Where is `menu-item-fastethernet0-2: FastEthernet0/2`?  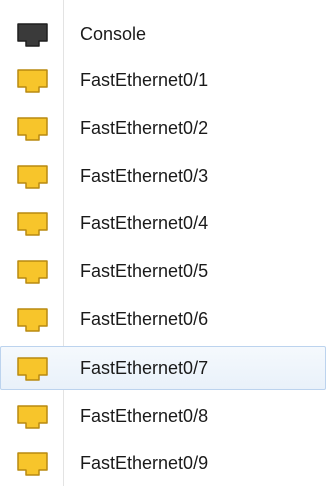 menu-item-fastethernet0-2: FastEthernet0/2 is located at coordinates (163, 128).